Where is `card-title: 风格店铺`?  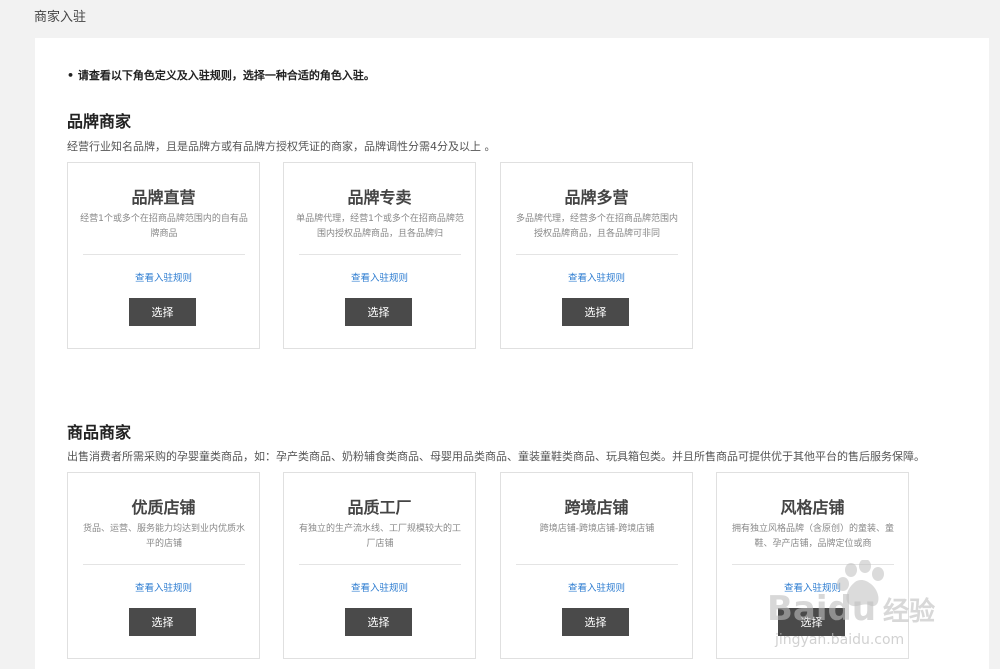 card-title: 风格店铺 is located at coordinates (812, 507).